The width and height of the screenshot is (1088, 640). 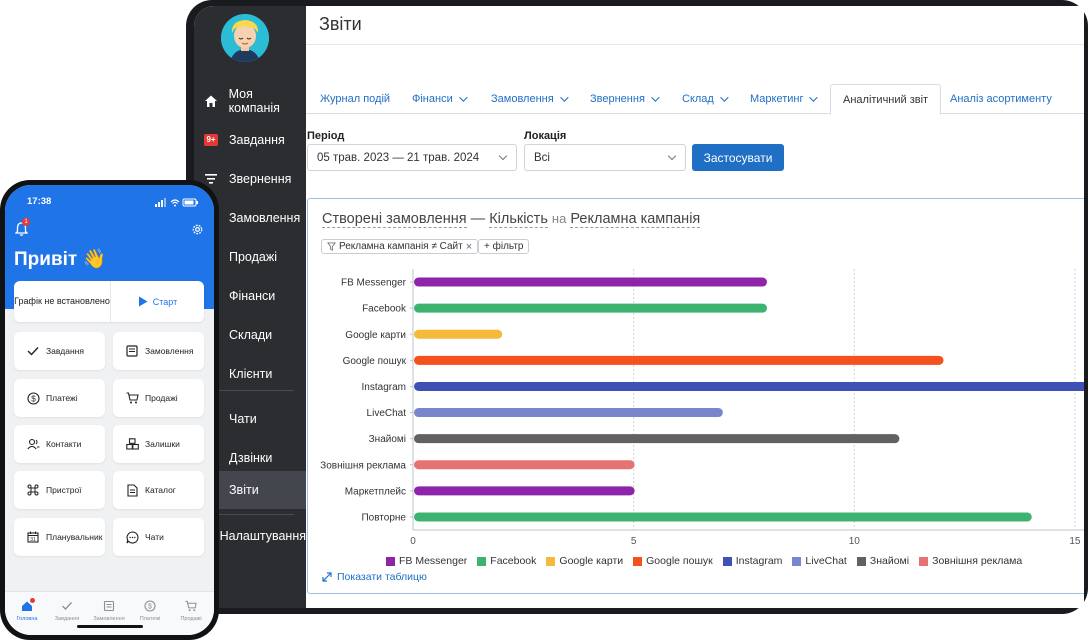 I want to click on location-select: Всі, so click(x=605, y=157).